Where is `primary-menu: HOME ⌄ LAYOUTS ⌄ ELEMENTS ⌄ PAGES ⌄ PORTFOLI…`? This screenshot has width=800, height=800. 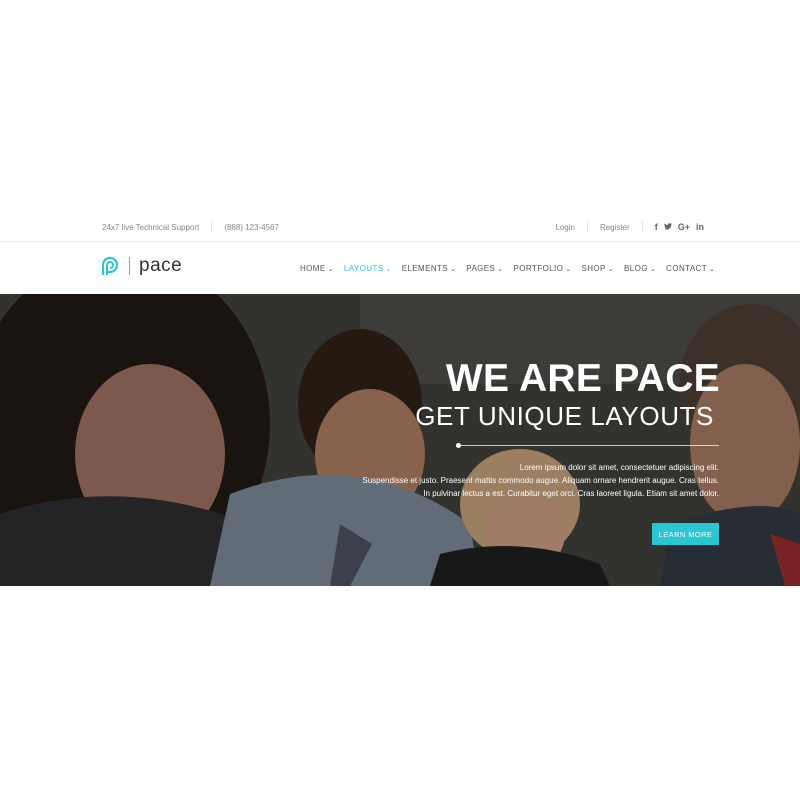 primary-menu: HOME ⌄ LAYOUTS ⌄ ELEMENTS ⌄ PAGES ⌄ PORTFOLI… is located at coordinates (510, 269).